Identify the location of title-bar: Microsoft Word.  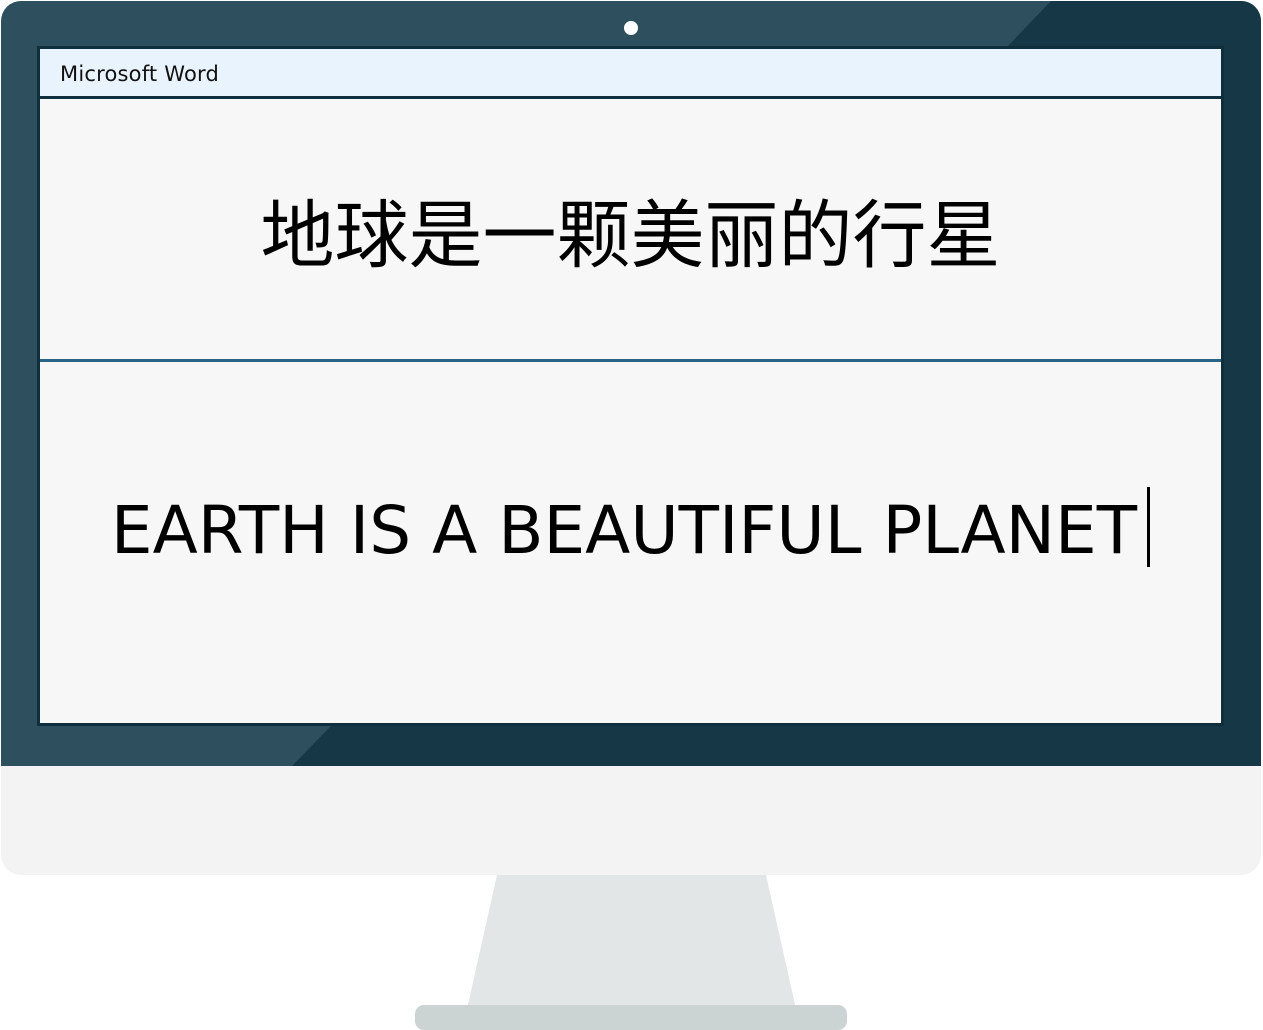
(630, 74).